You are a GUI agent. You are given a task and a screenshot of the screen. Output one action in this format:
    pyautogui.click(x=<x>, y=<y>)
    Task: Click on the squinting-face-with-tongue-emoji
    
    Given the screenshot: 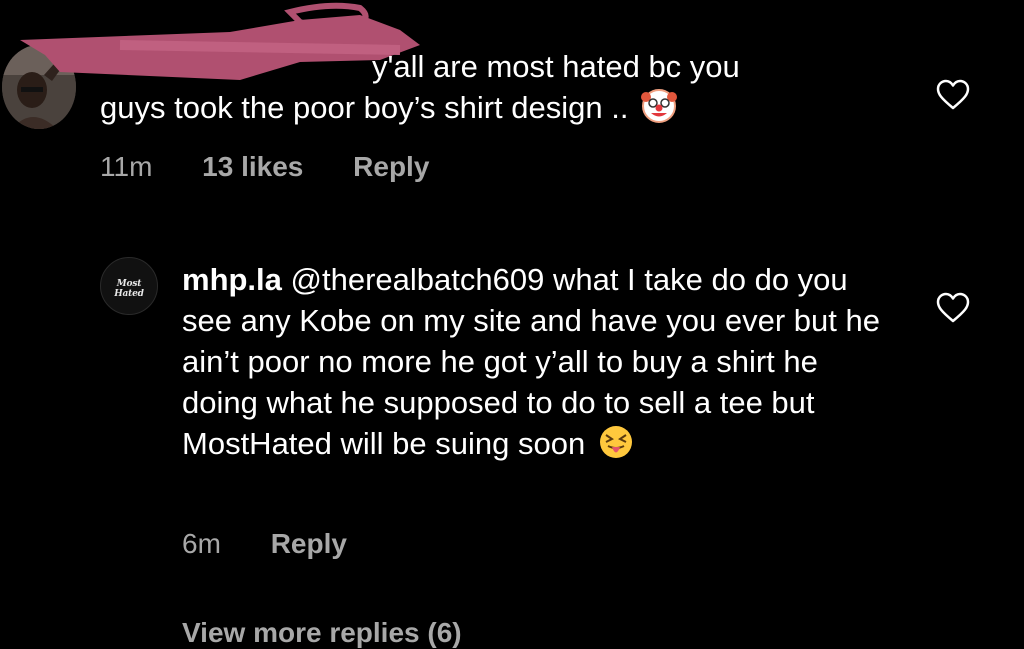 What is the action you would take?
    pyautogui.click(x=615, y=442)
    